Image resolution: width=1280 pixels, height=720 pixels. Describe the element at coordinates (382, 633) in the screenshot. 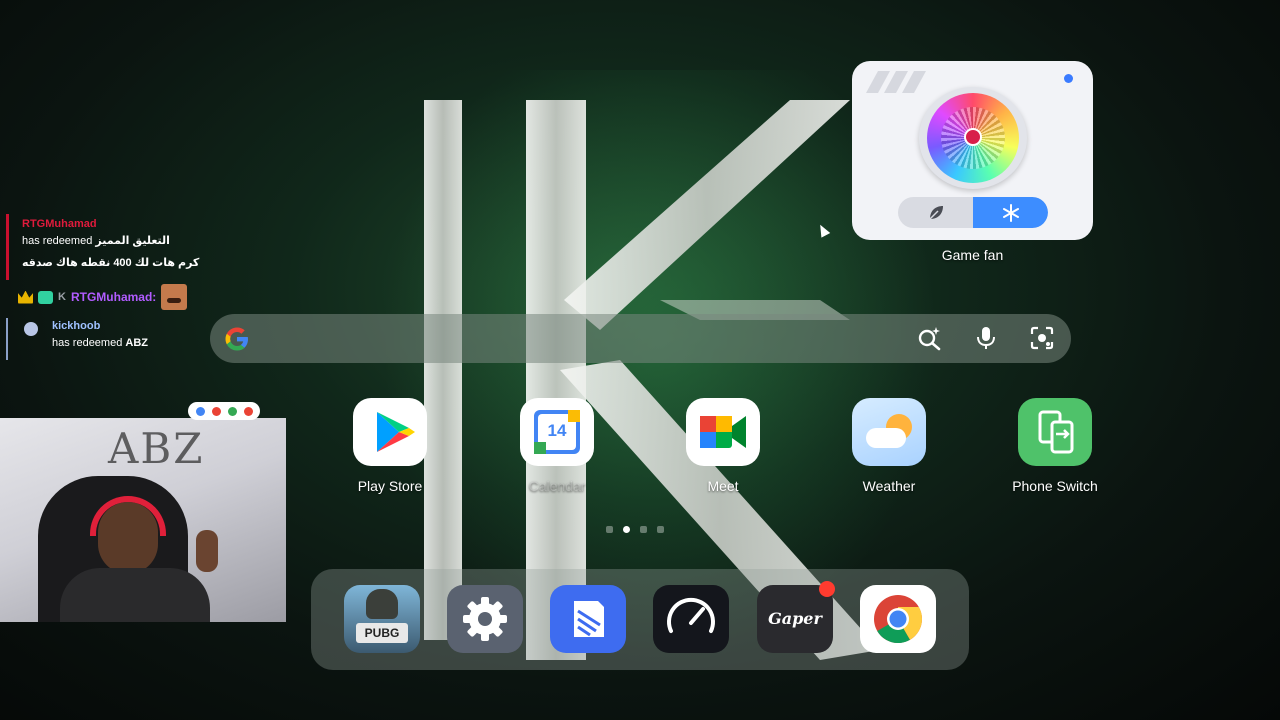

I see `pubg-badge: PUBG` at that location.